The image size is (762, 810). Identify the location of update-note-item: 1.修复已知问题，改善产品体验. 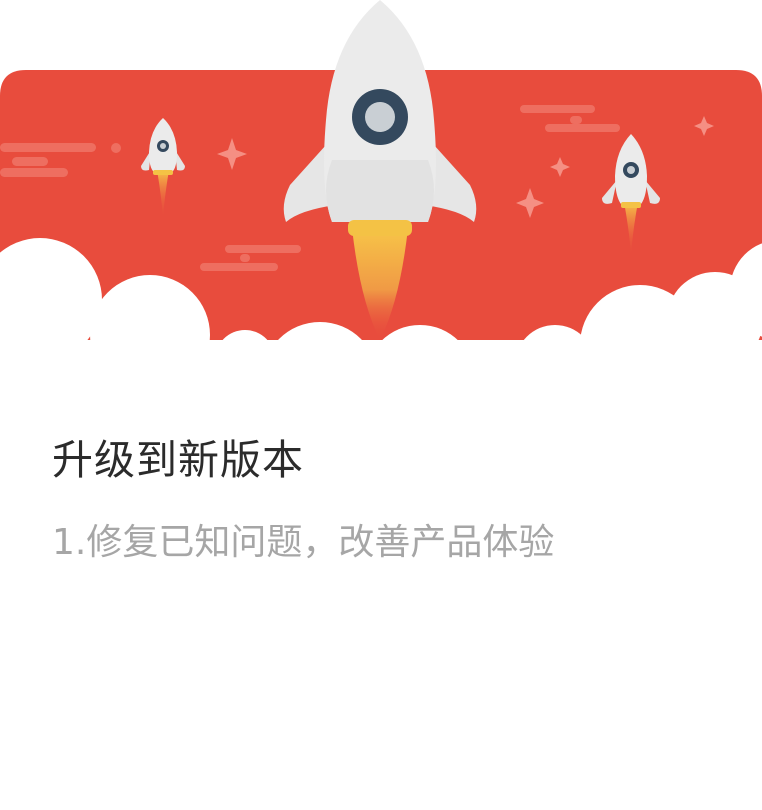
(303, 542).